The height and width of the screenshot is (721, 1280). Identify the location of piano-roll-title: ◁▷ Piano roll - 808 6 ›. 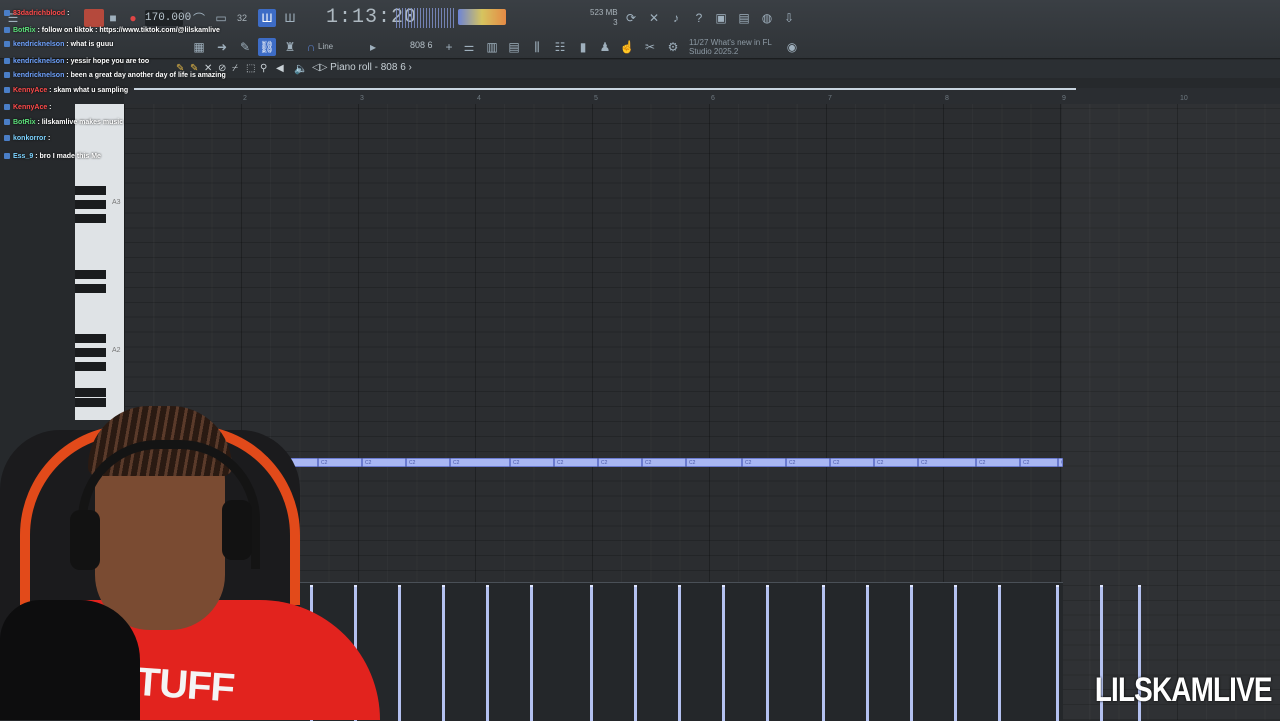
(362, 67).